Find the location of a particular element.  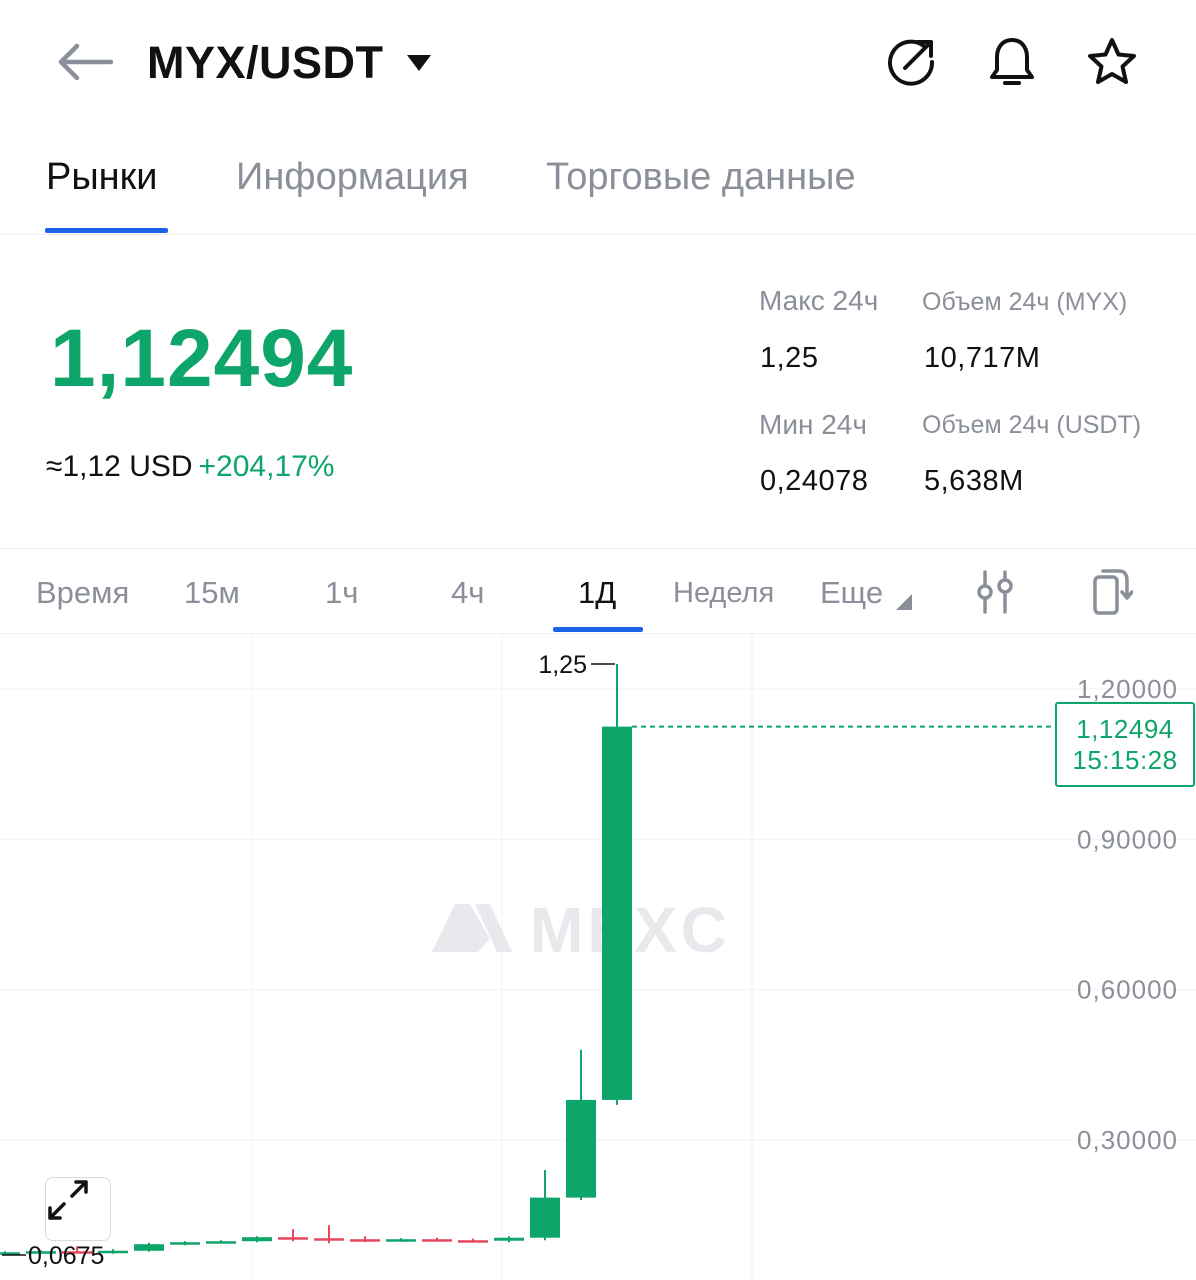

caret-corner-icon is located at coordinates (904, 602).